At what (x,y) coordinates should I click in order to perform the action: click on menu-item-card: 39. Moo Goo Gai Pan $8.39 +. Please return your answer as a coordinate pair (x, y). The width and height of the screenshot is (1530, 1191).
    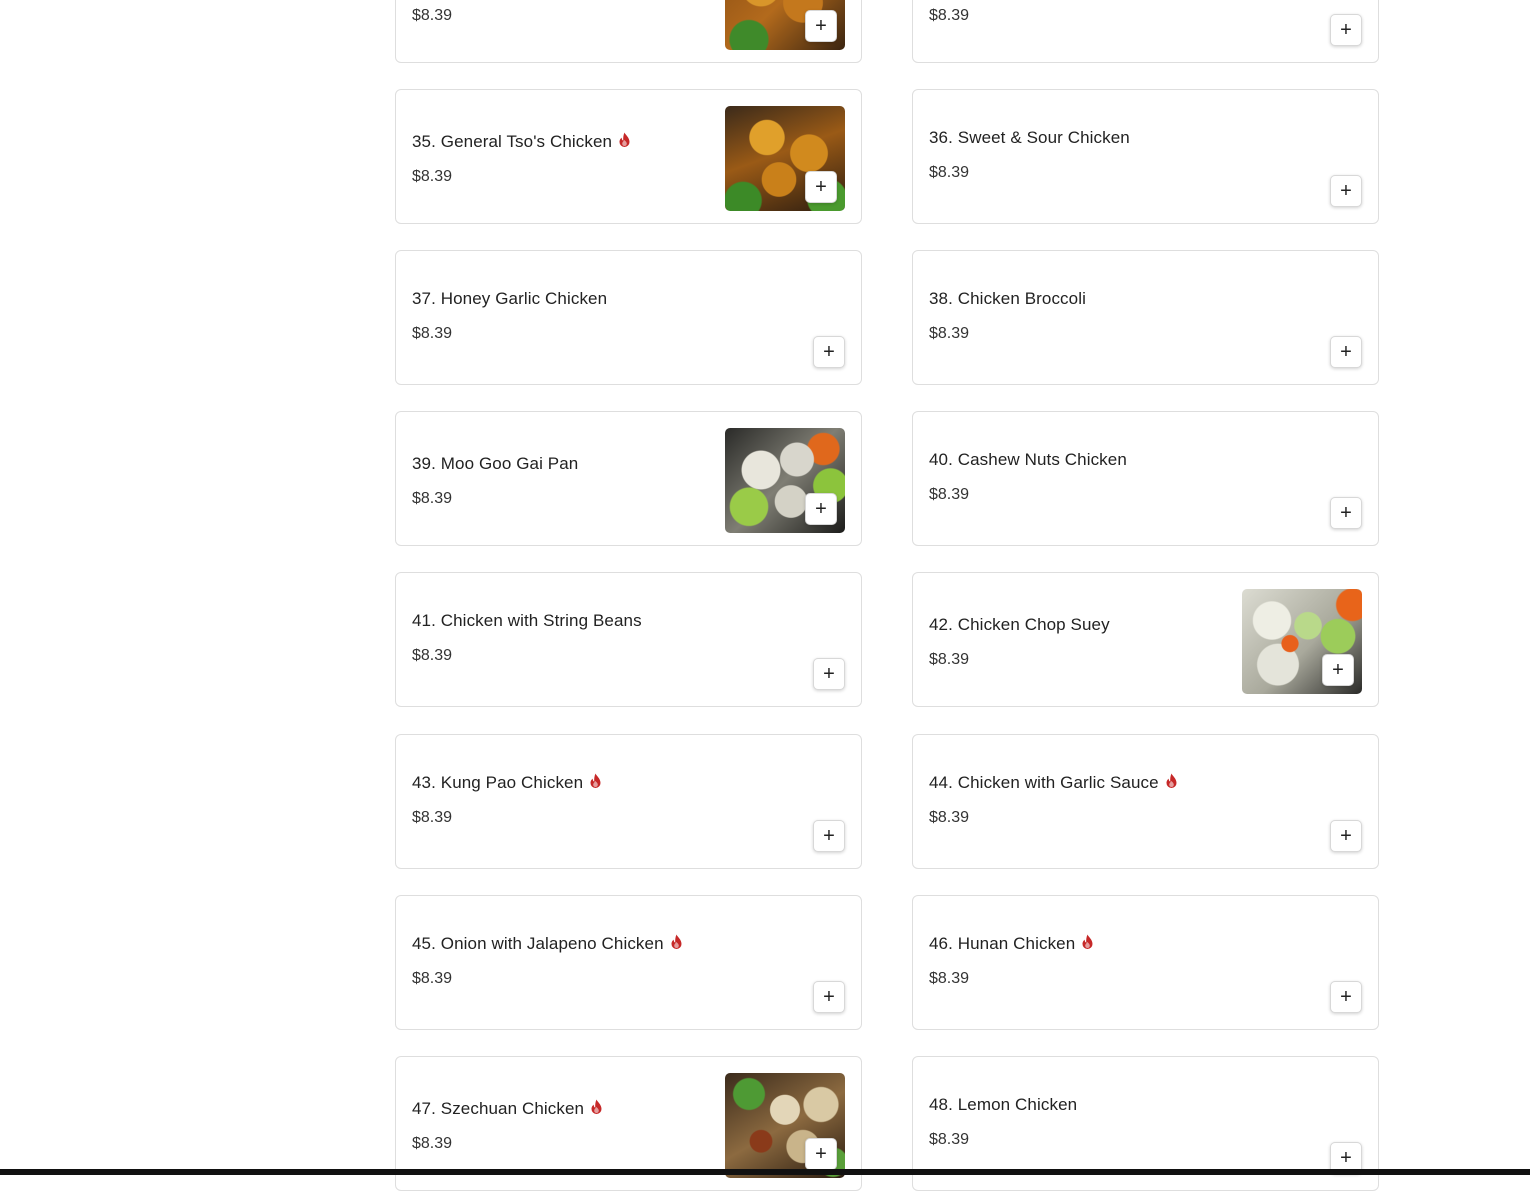
    Looking at the image, I should click on (628, 478).